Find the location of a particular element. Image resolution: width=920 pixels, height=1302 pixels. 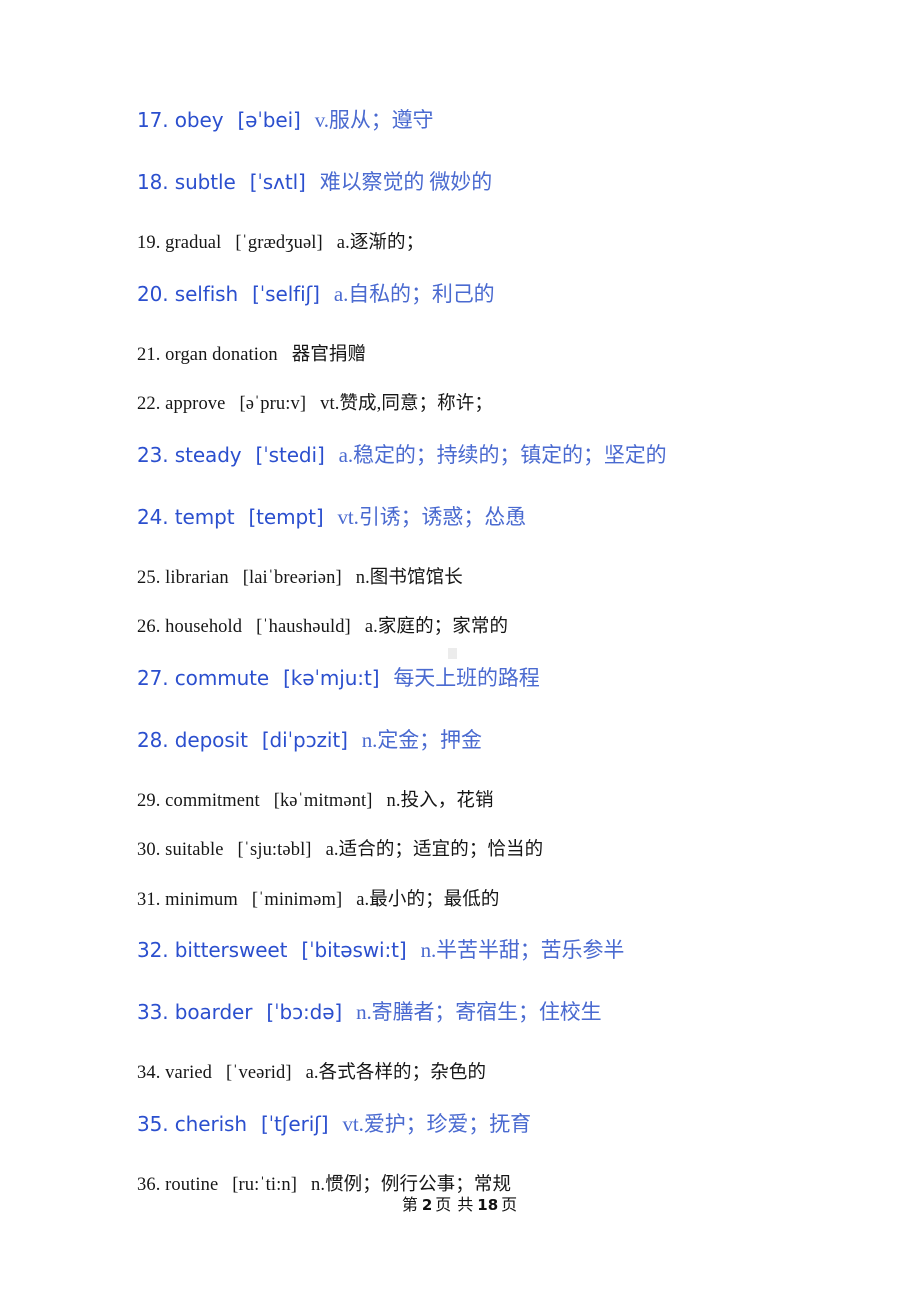

entry-pronunciation: [ˈbitəswi:t] is located at coordinates (354, 950).